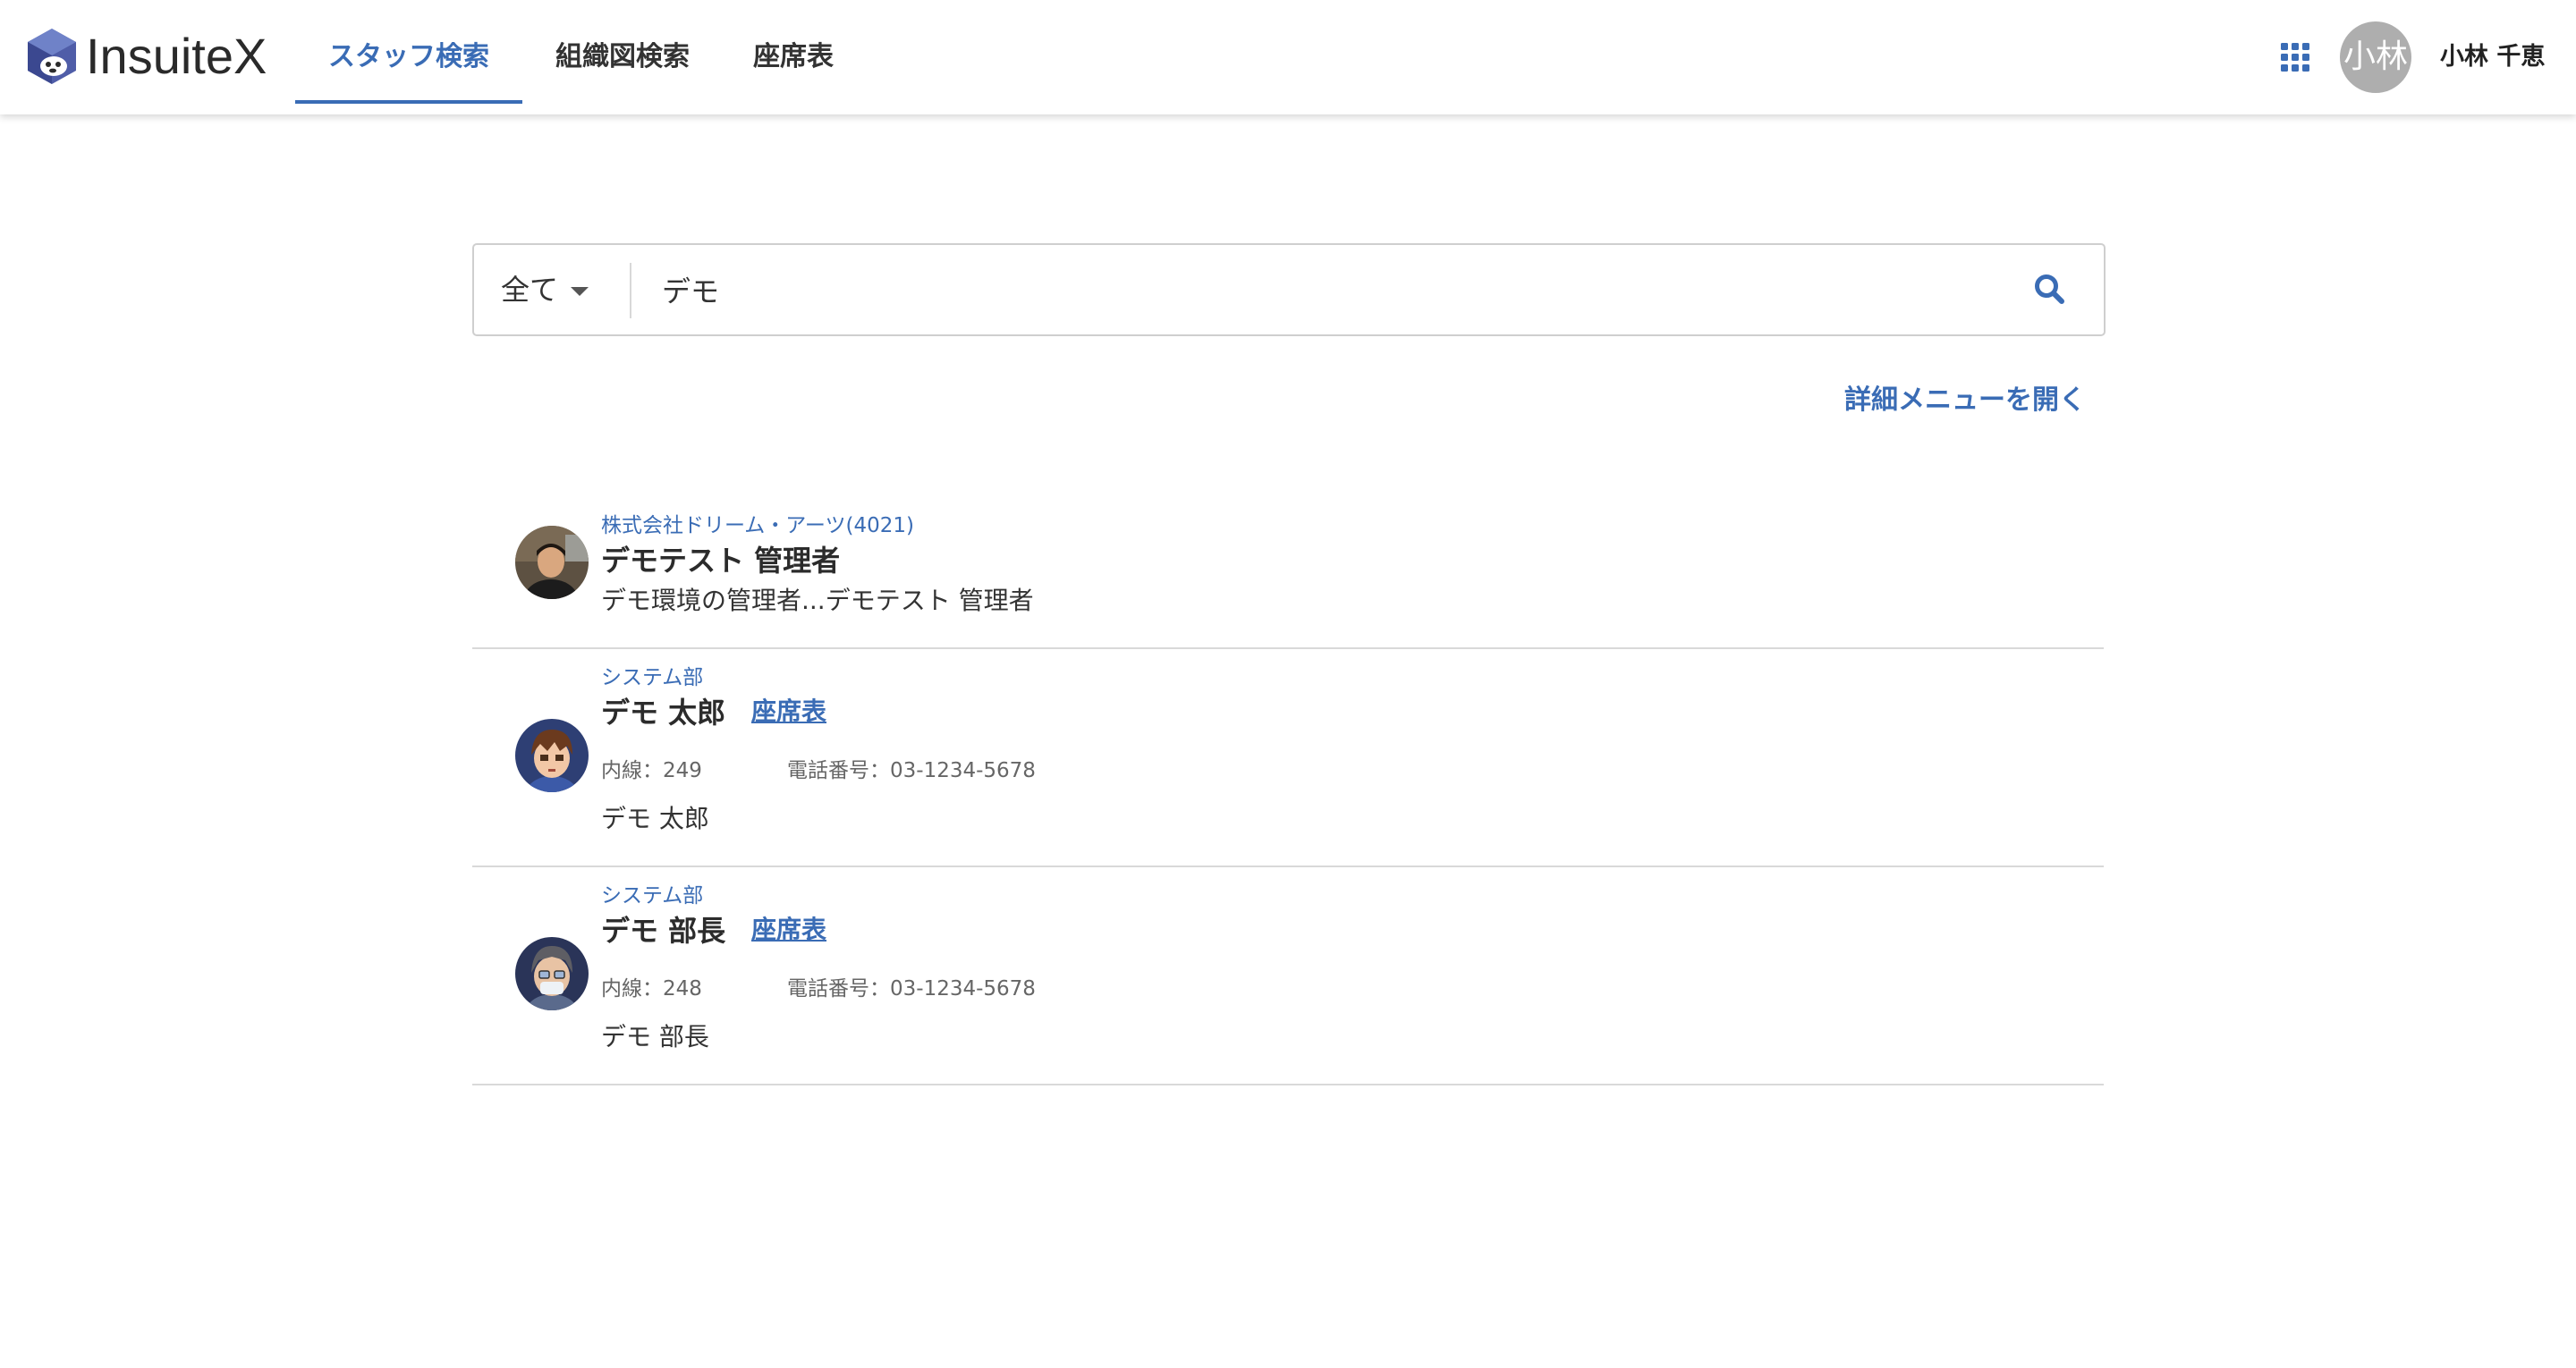 The image size is (2576, 1368). I want to click on tab-staff-search: スタッフ検索, so click(408, 52).